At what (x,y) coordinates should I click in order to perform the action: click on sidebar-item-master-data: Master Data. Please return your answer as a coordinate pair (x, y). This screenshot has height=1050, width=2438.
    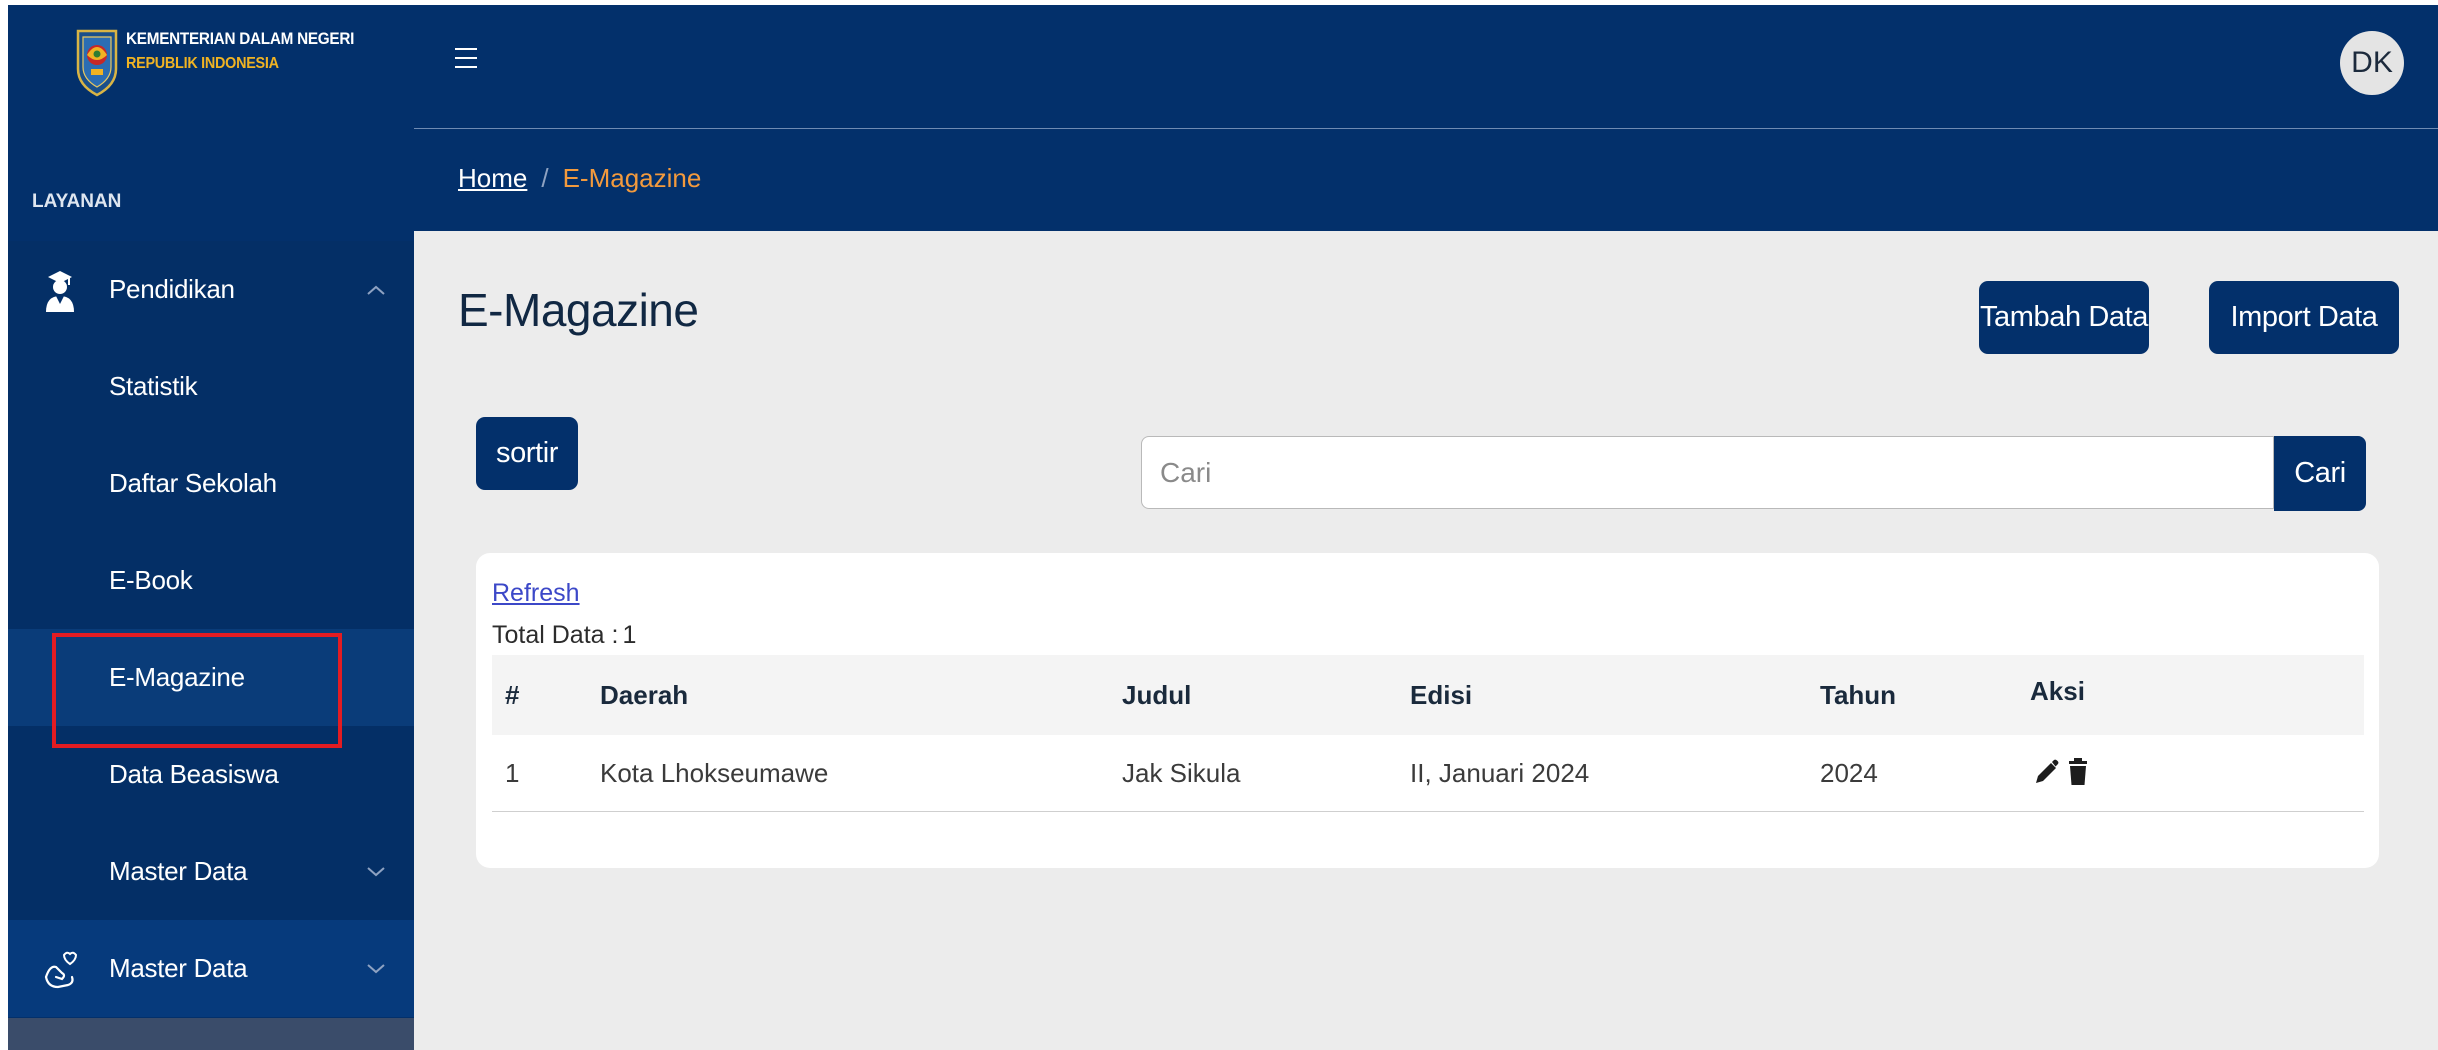
    Looking at the image, I should click on (211, 968).